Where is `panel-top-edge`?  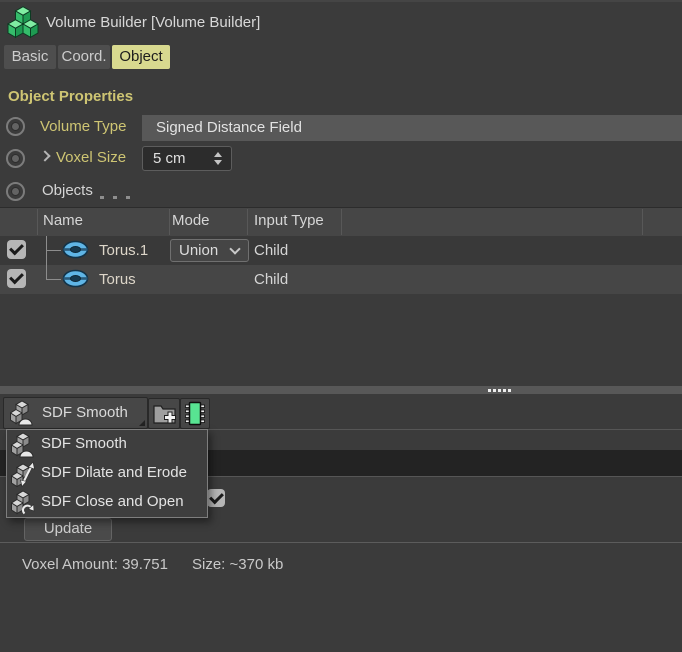
panel-top-edge is located at coordinates (341, 1).